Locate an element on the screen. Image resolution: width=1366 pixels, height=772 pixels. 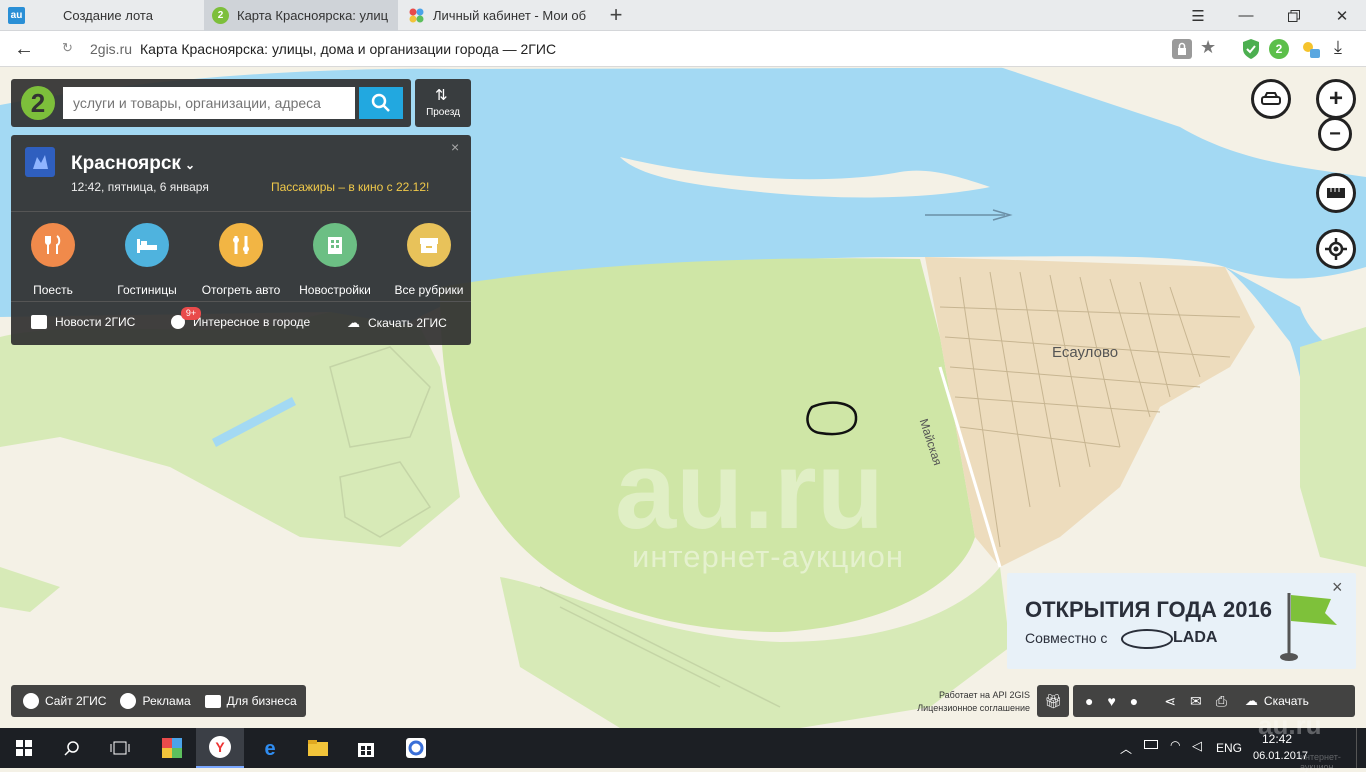
svg-text: Y is located at coordinates (220, 747).